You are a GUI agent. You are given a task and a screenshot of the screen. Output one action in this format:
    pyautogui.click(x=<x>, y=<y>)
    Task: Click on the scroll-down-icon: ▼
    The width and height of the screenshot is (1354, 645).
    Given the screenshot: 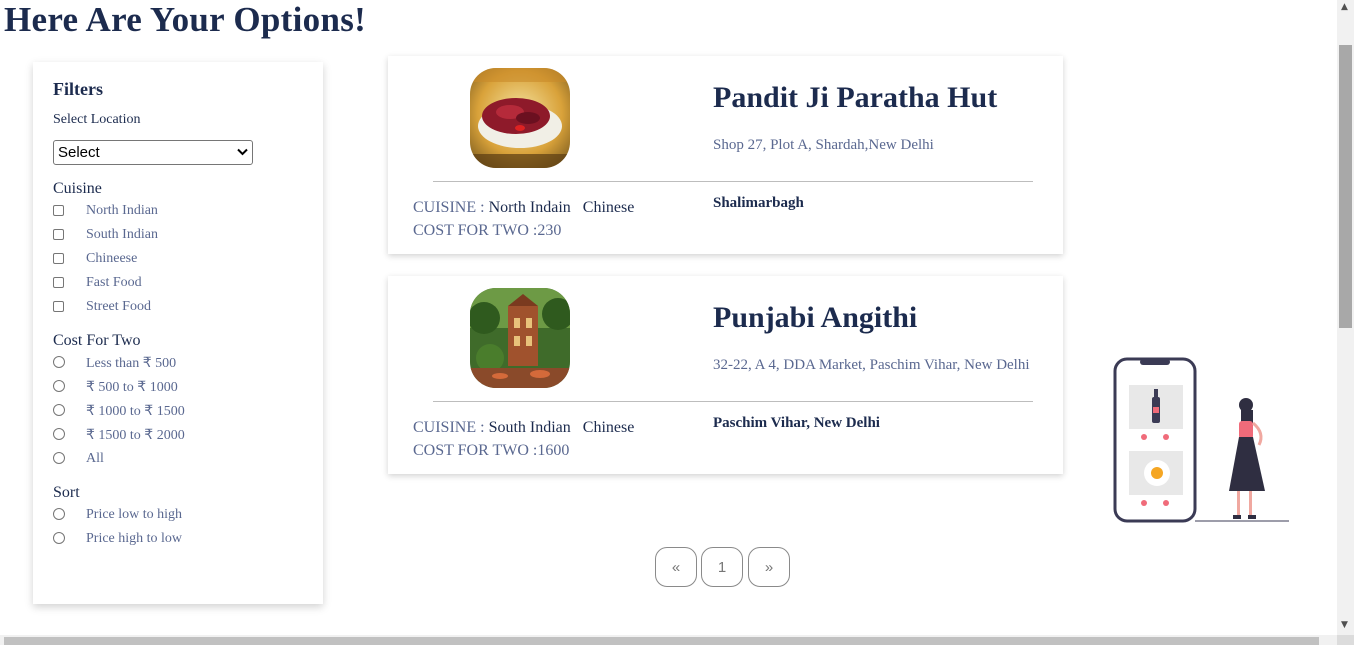 What is the action you would take?
    pyautogui.click(x=1344, y=625)
    